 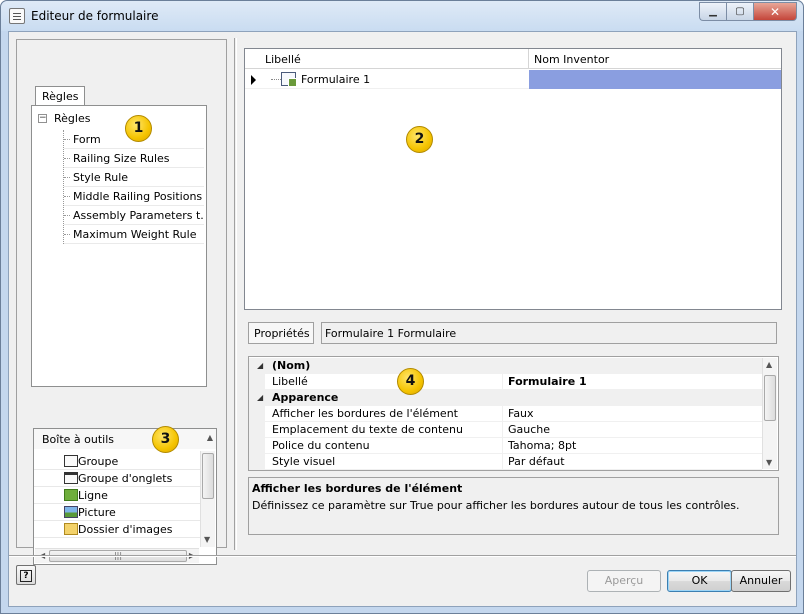 I want to click on picture-icon, so click(x=71, y=512).